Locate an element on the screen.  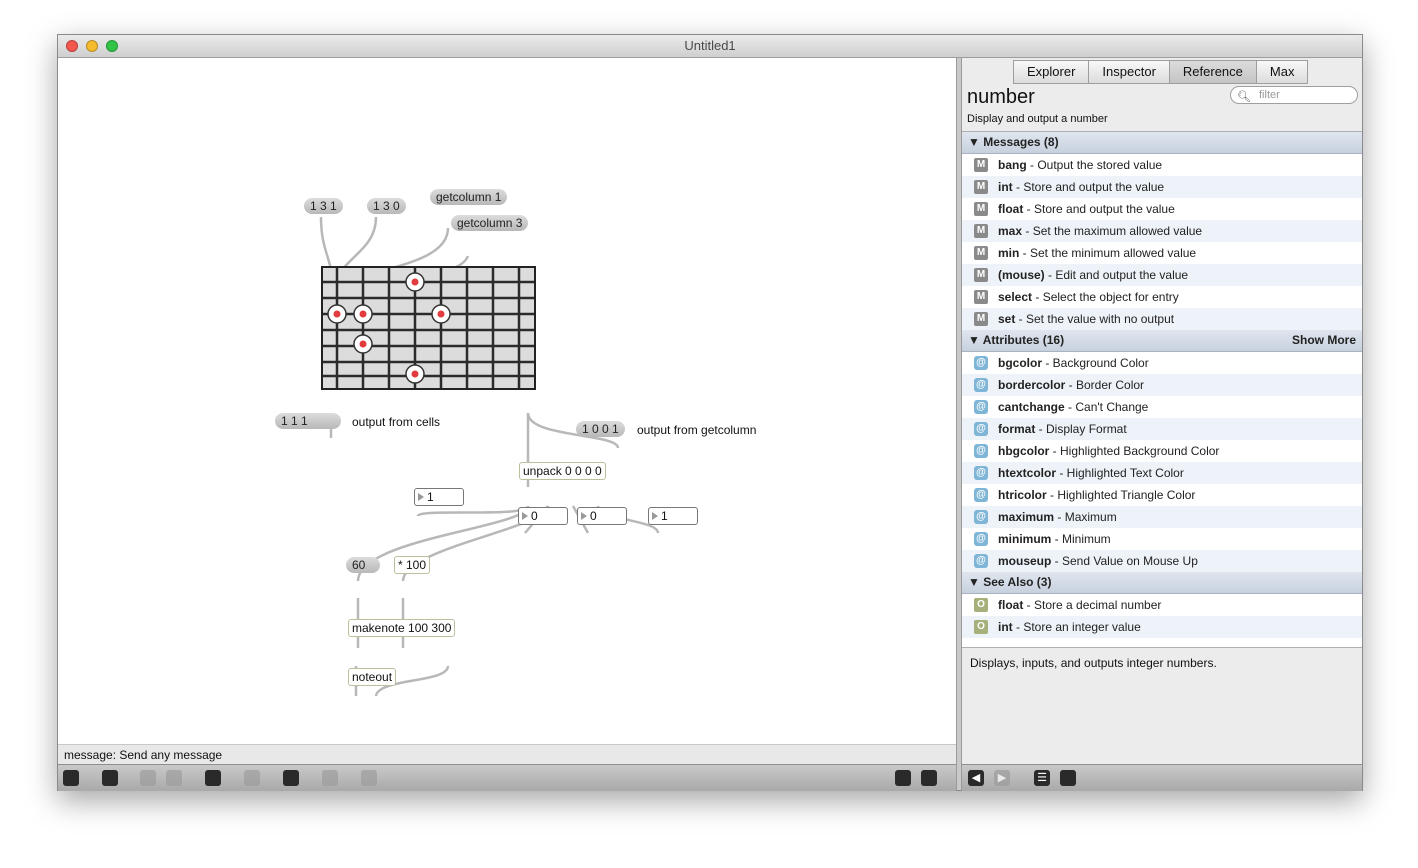
object-palette-icon is located at coordinates (148, 778).